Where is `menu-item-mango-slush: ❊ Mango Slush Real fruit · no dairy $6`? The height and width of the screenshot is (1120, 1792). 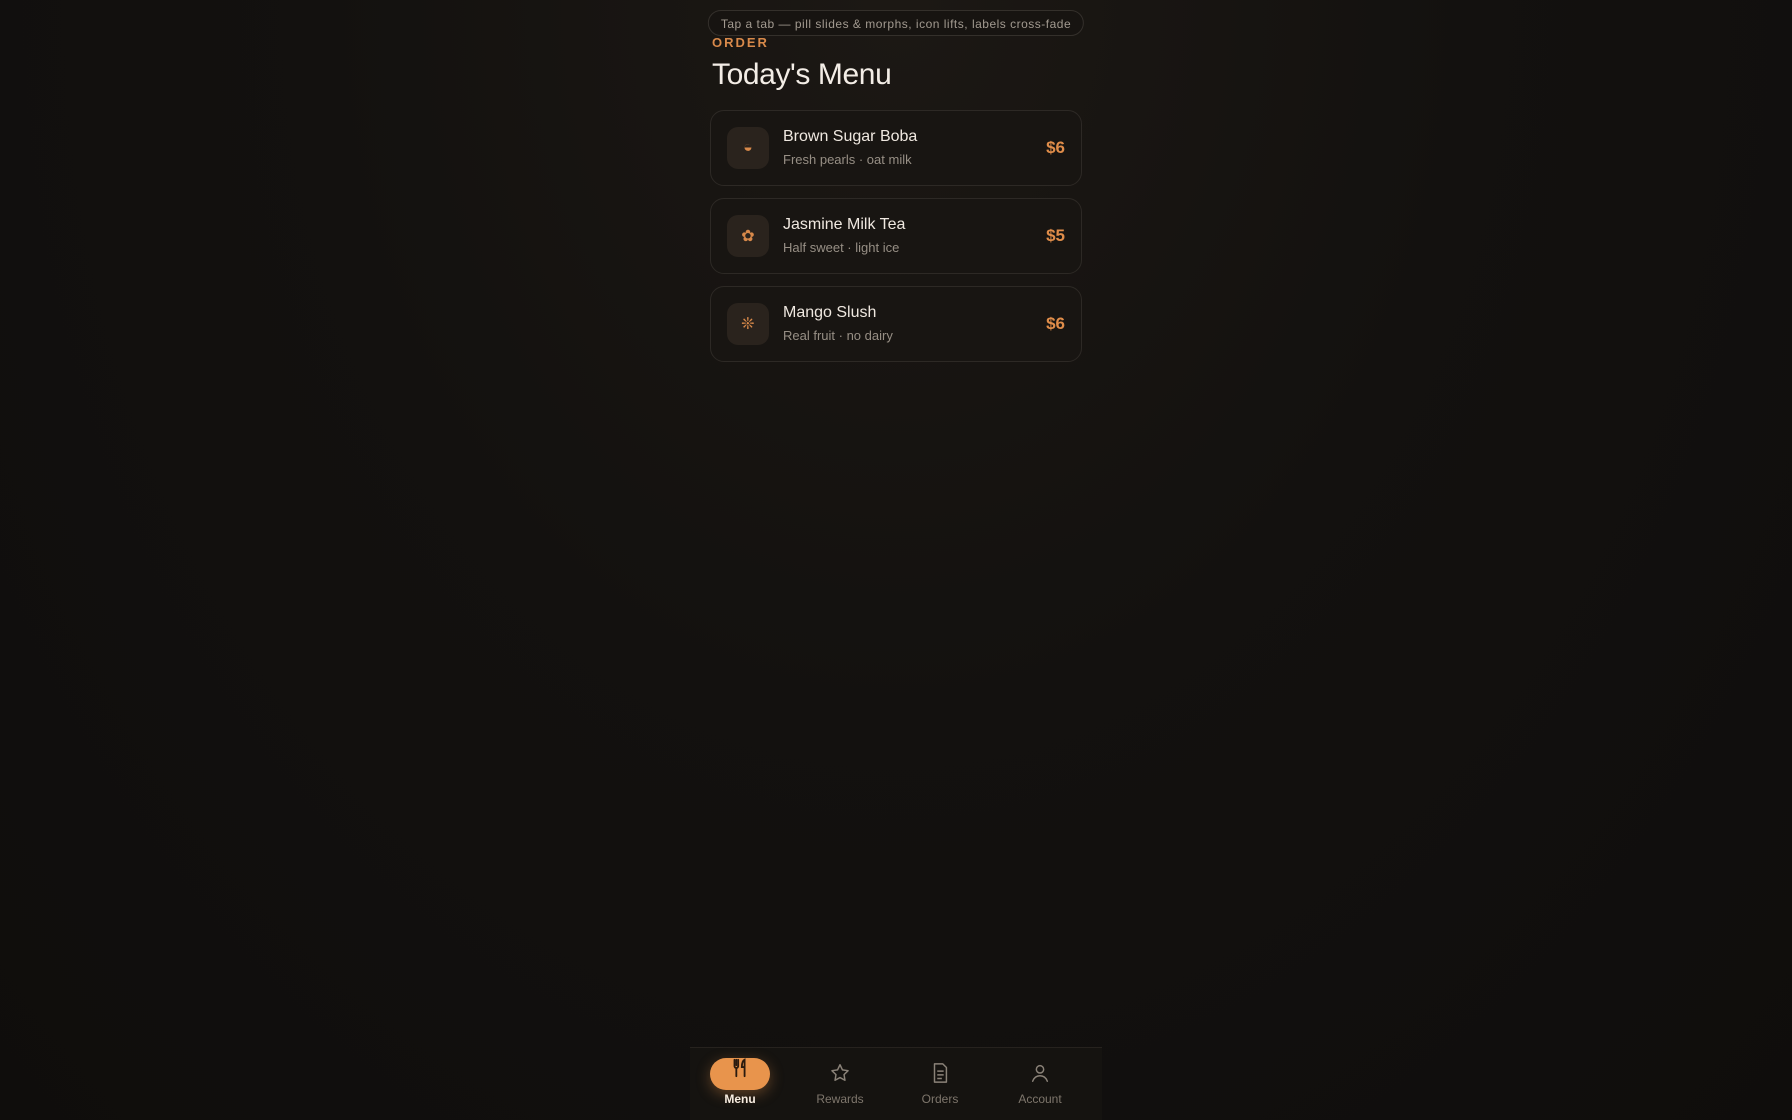 menu-item-mango-slush: ❊ Mango Slush Real fruit · no dairy $6 is located at coordinates (896, 324).